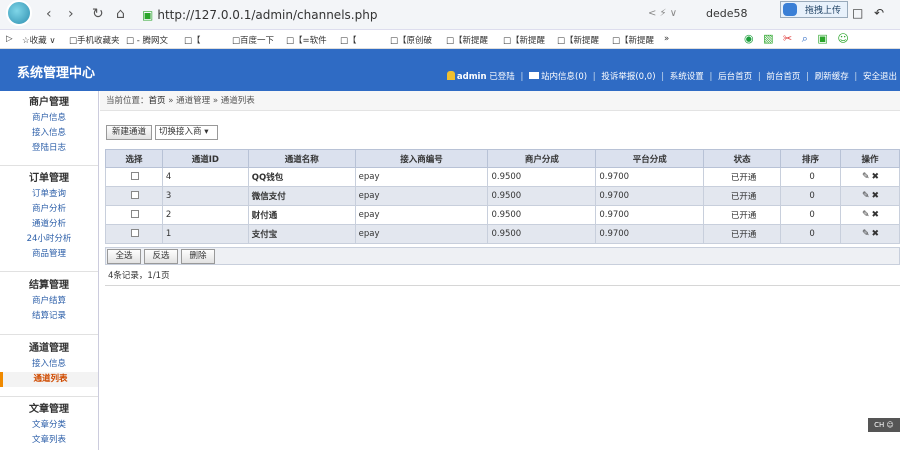 The image size is (900, 450). Describe the element at coordinates (71, 14) in the screenshot. I see `forward-icon: ›` at that location.